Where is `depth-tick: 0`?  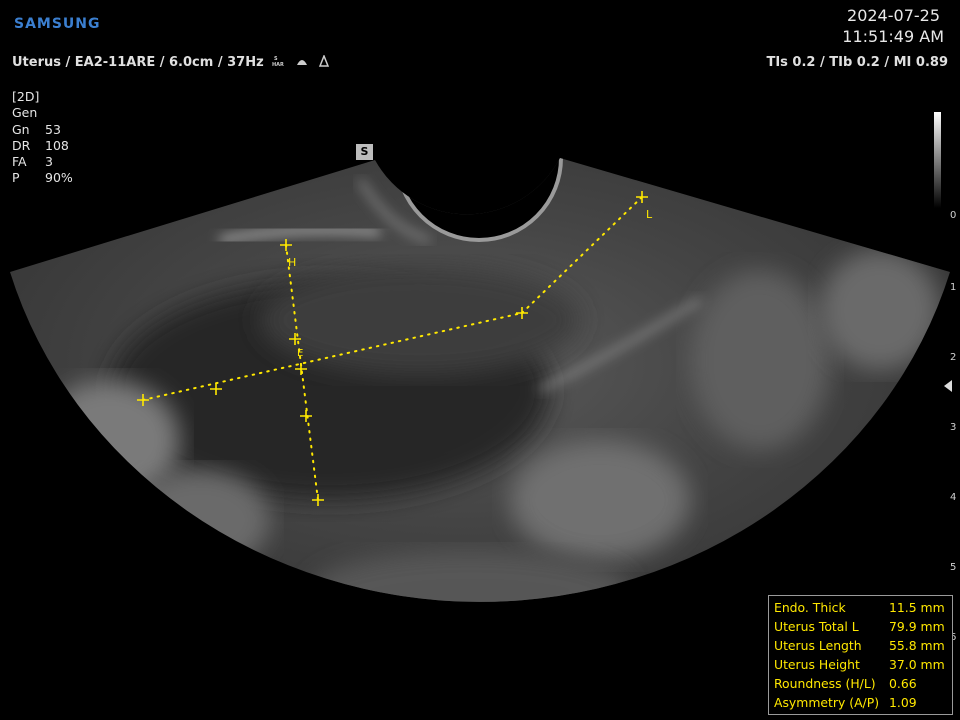 depth-tick: 0 is located at coordinates (953, 215).